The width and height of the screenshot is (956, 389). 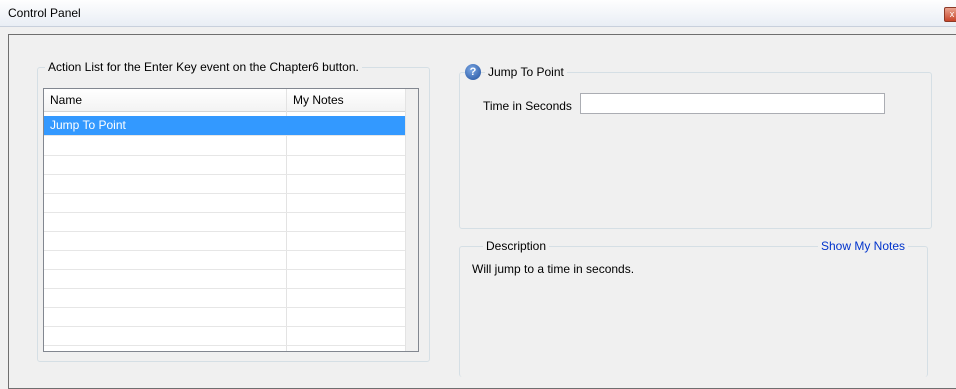 I want to click on description-text: Will jump to a time in seconds., so click(x=553, y=269).